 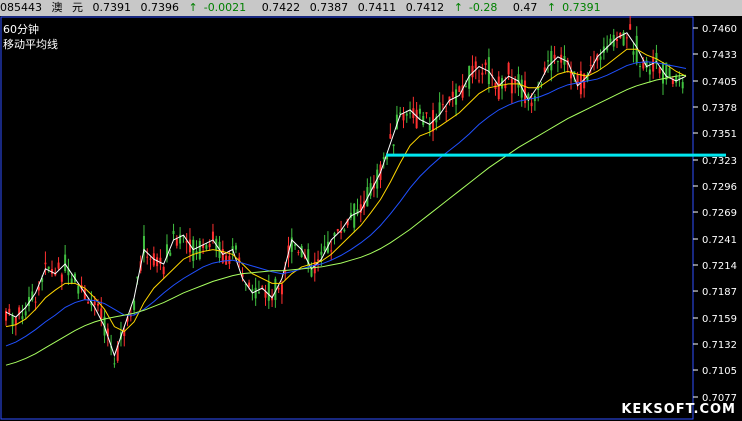 I want to click on price-1: 0.7391, so click(x=112, y=7).